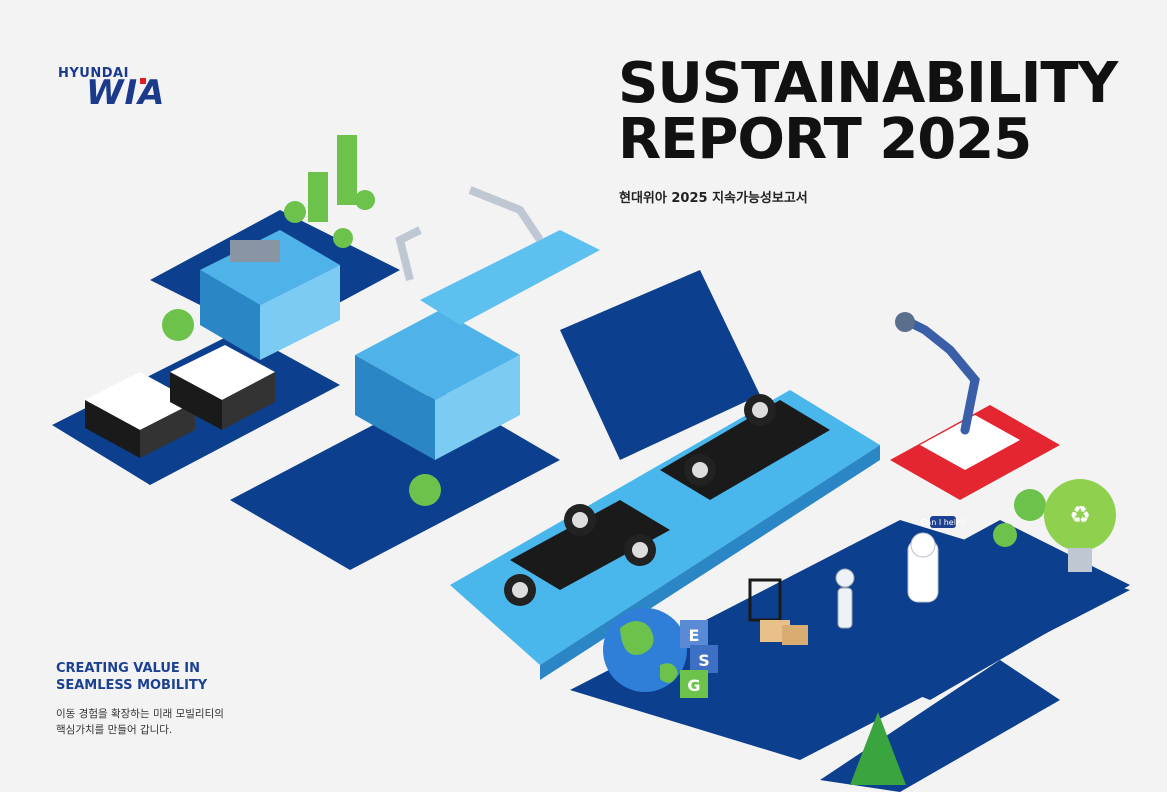  I want to click on robot-bubble: Can I help?, so click(943, 522).